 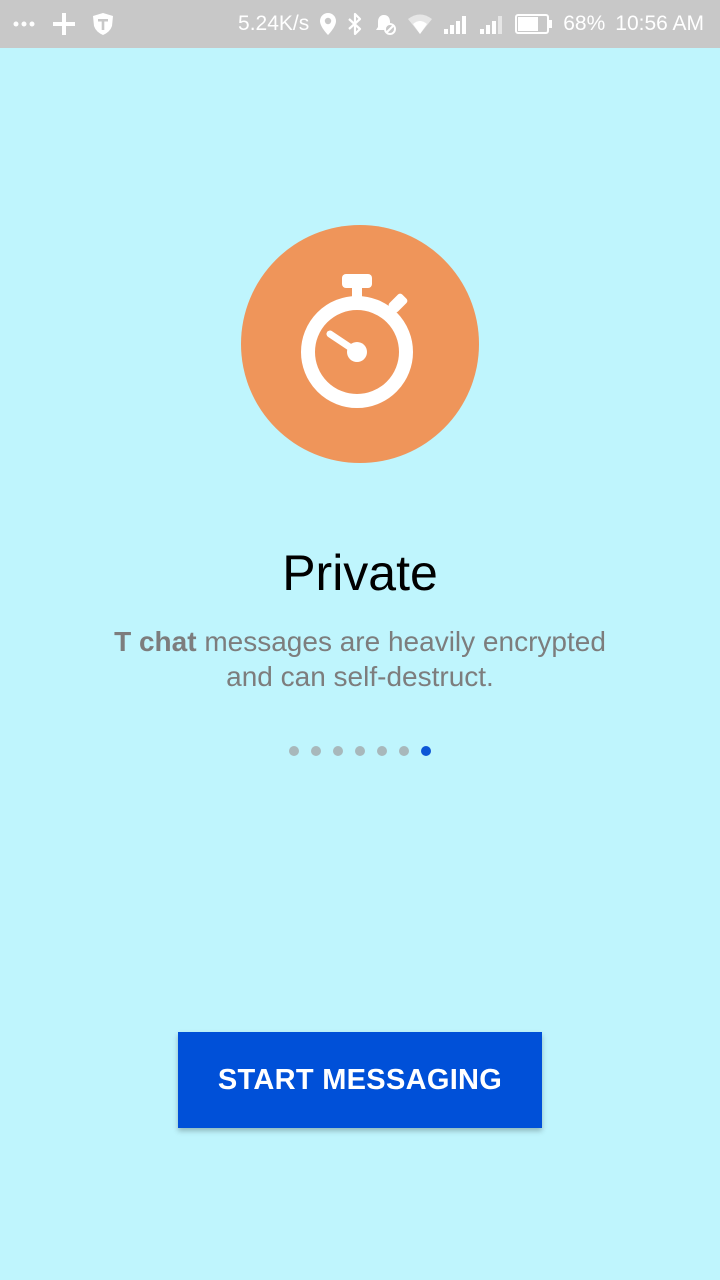 I want to click on signal-1-icon, so click(x=456, y=24).